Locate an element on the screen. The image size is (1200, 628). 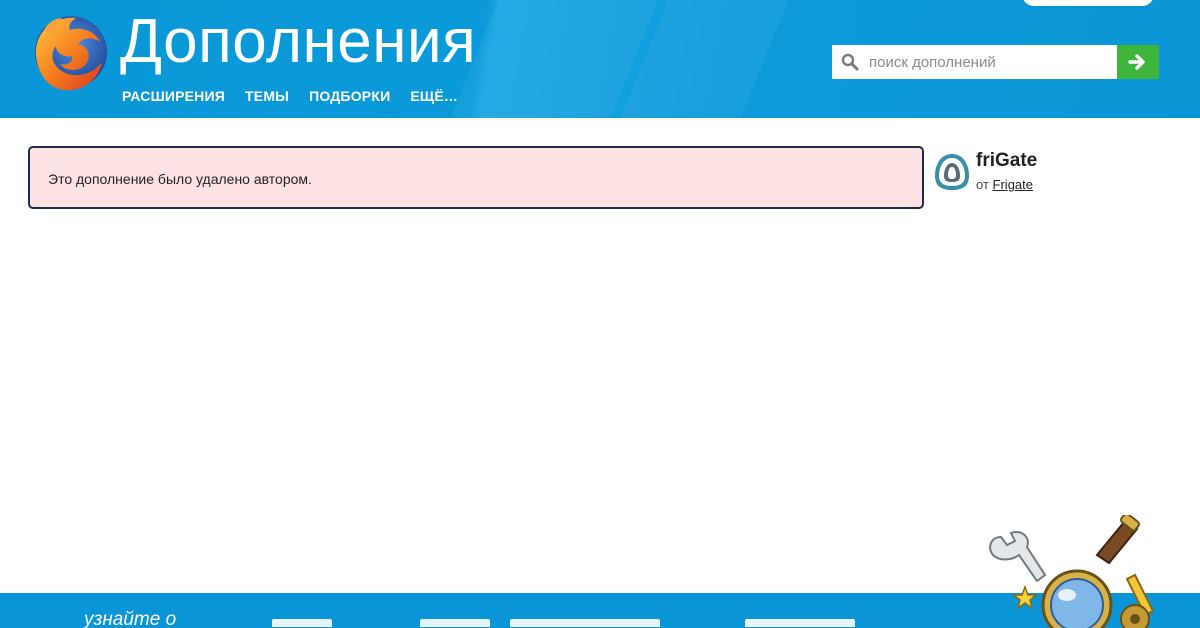
addon-summary: friGate от Frigate is located at coordinates (1063, 173).